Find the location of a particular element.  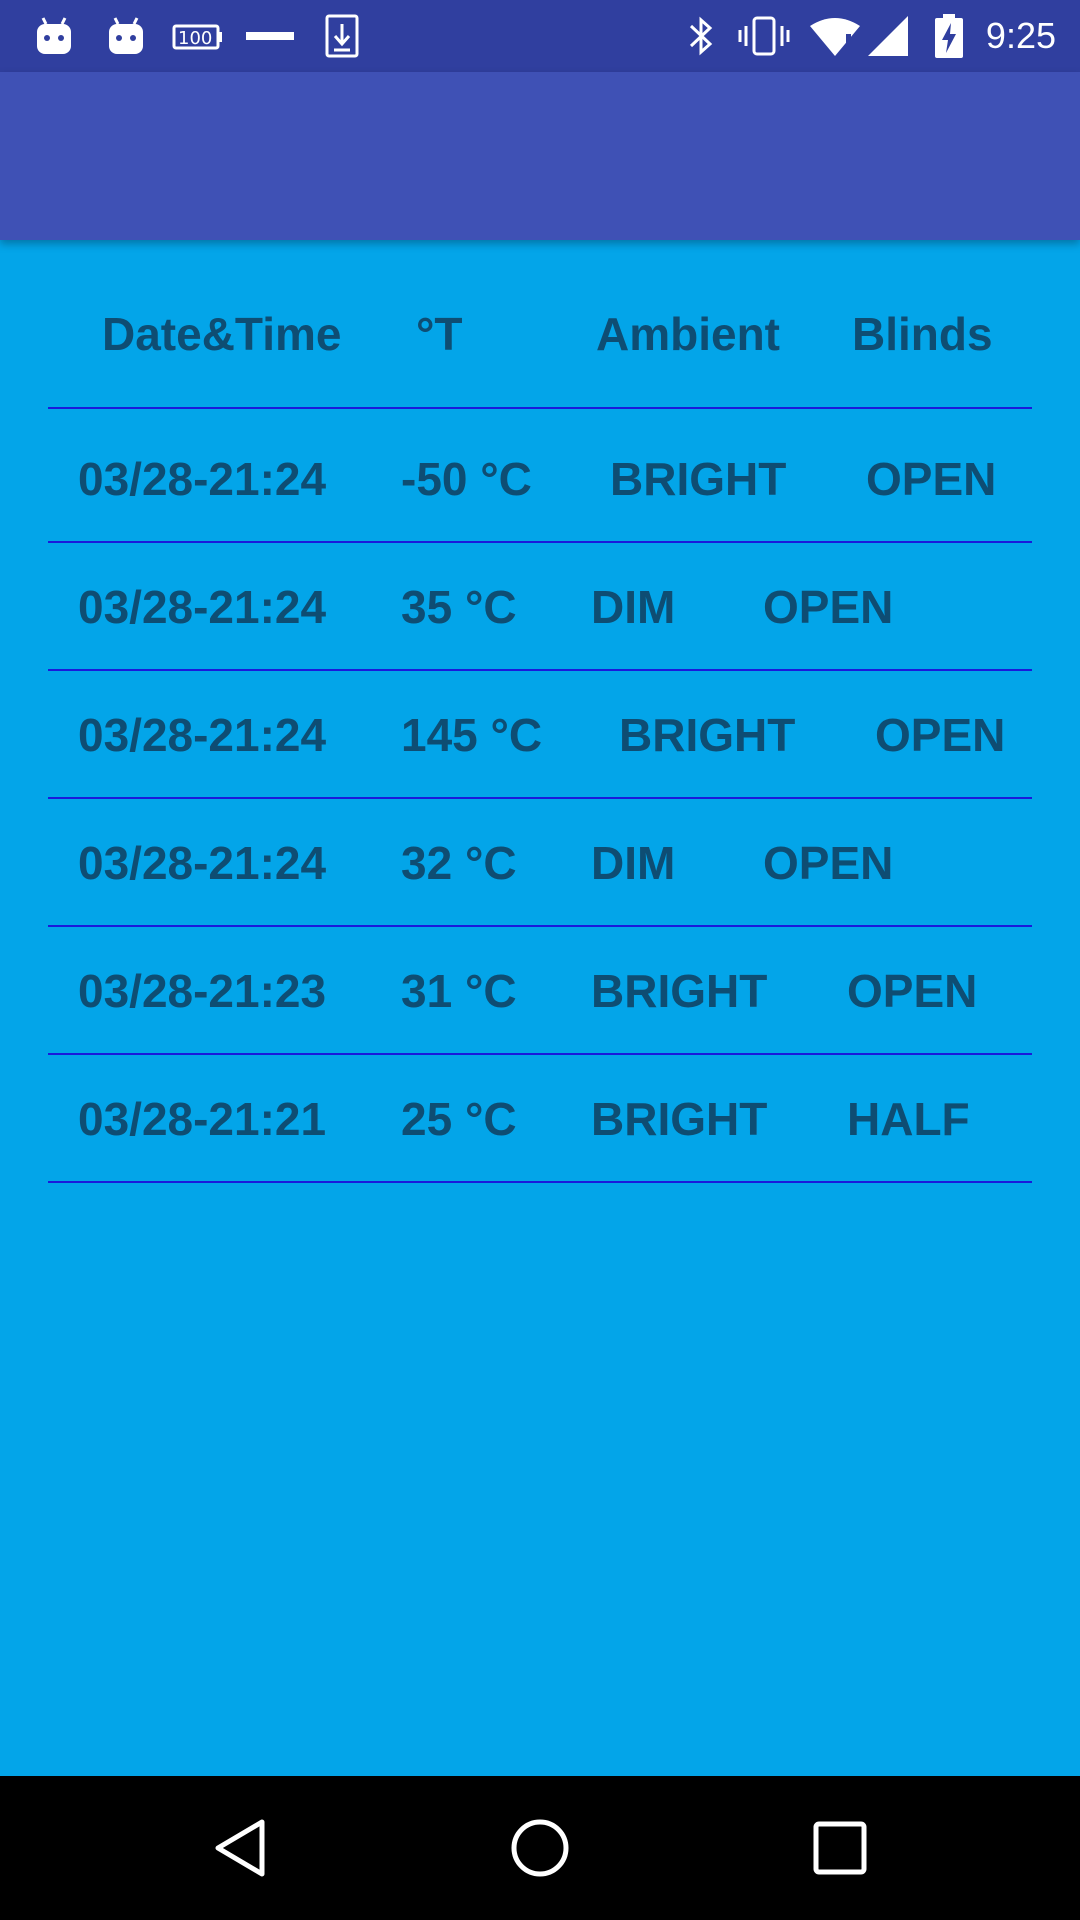

home-icon is located at coordinates (540, 1848).